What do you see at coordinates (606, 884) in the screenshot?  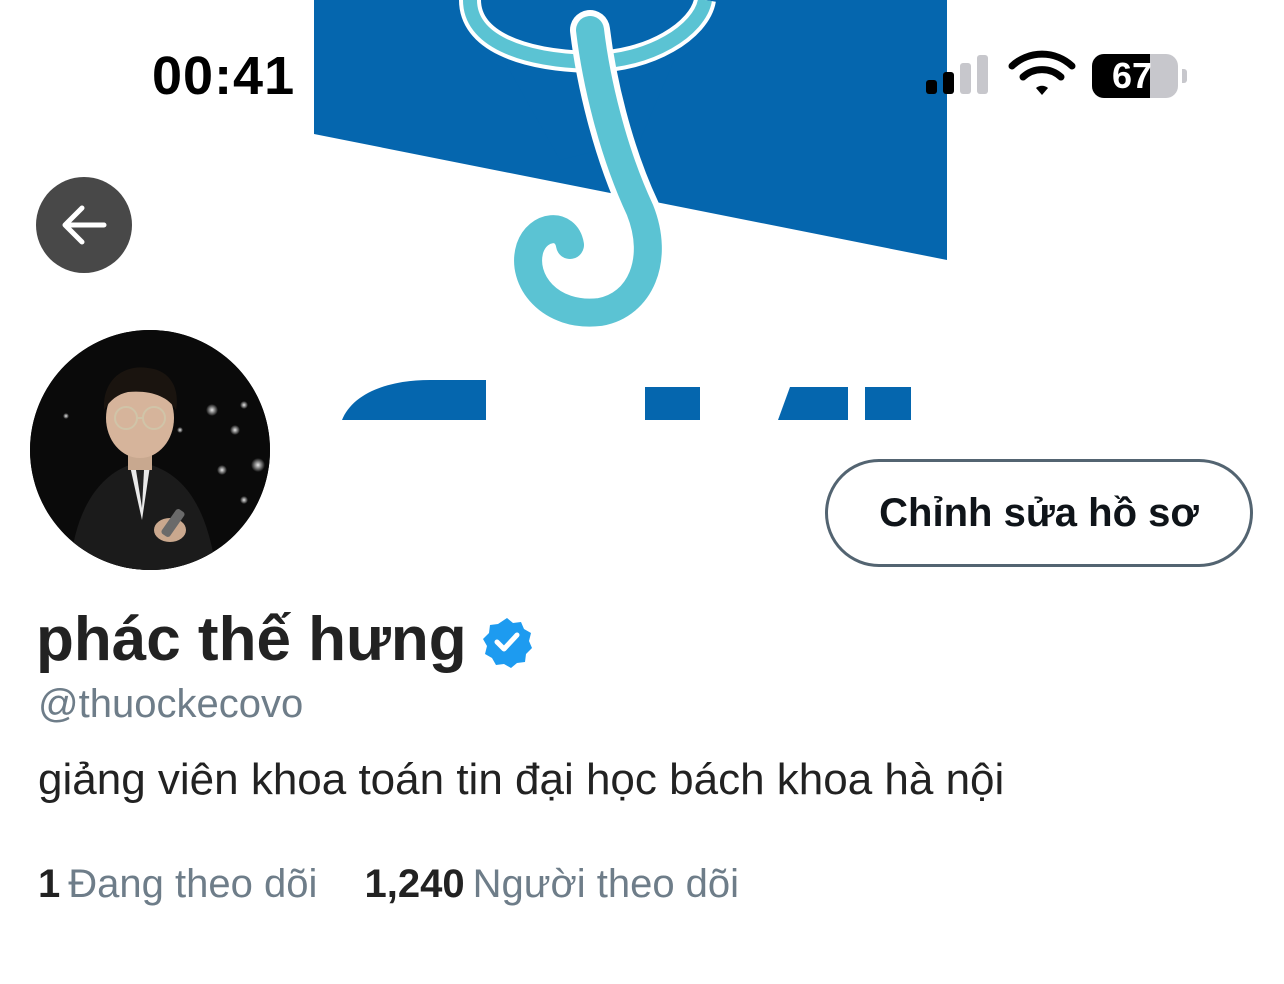 I see `followers-label: Người theo dõi` at bounding box center [606, 884].